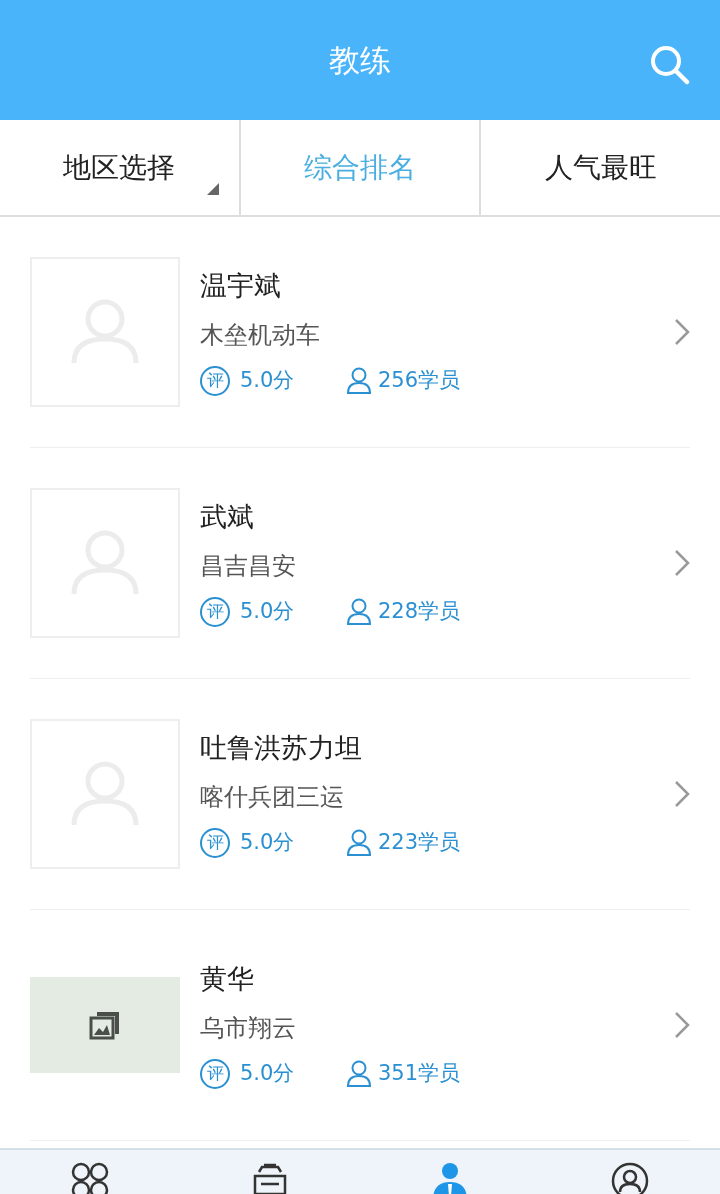 This screenshot has height=1194, width=720. What do you see at coordinates (248, 1029) in the screenshot?
I see `driving-school: 乌市翔云` at bounding box center [248, 1029].